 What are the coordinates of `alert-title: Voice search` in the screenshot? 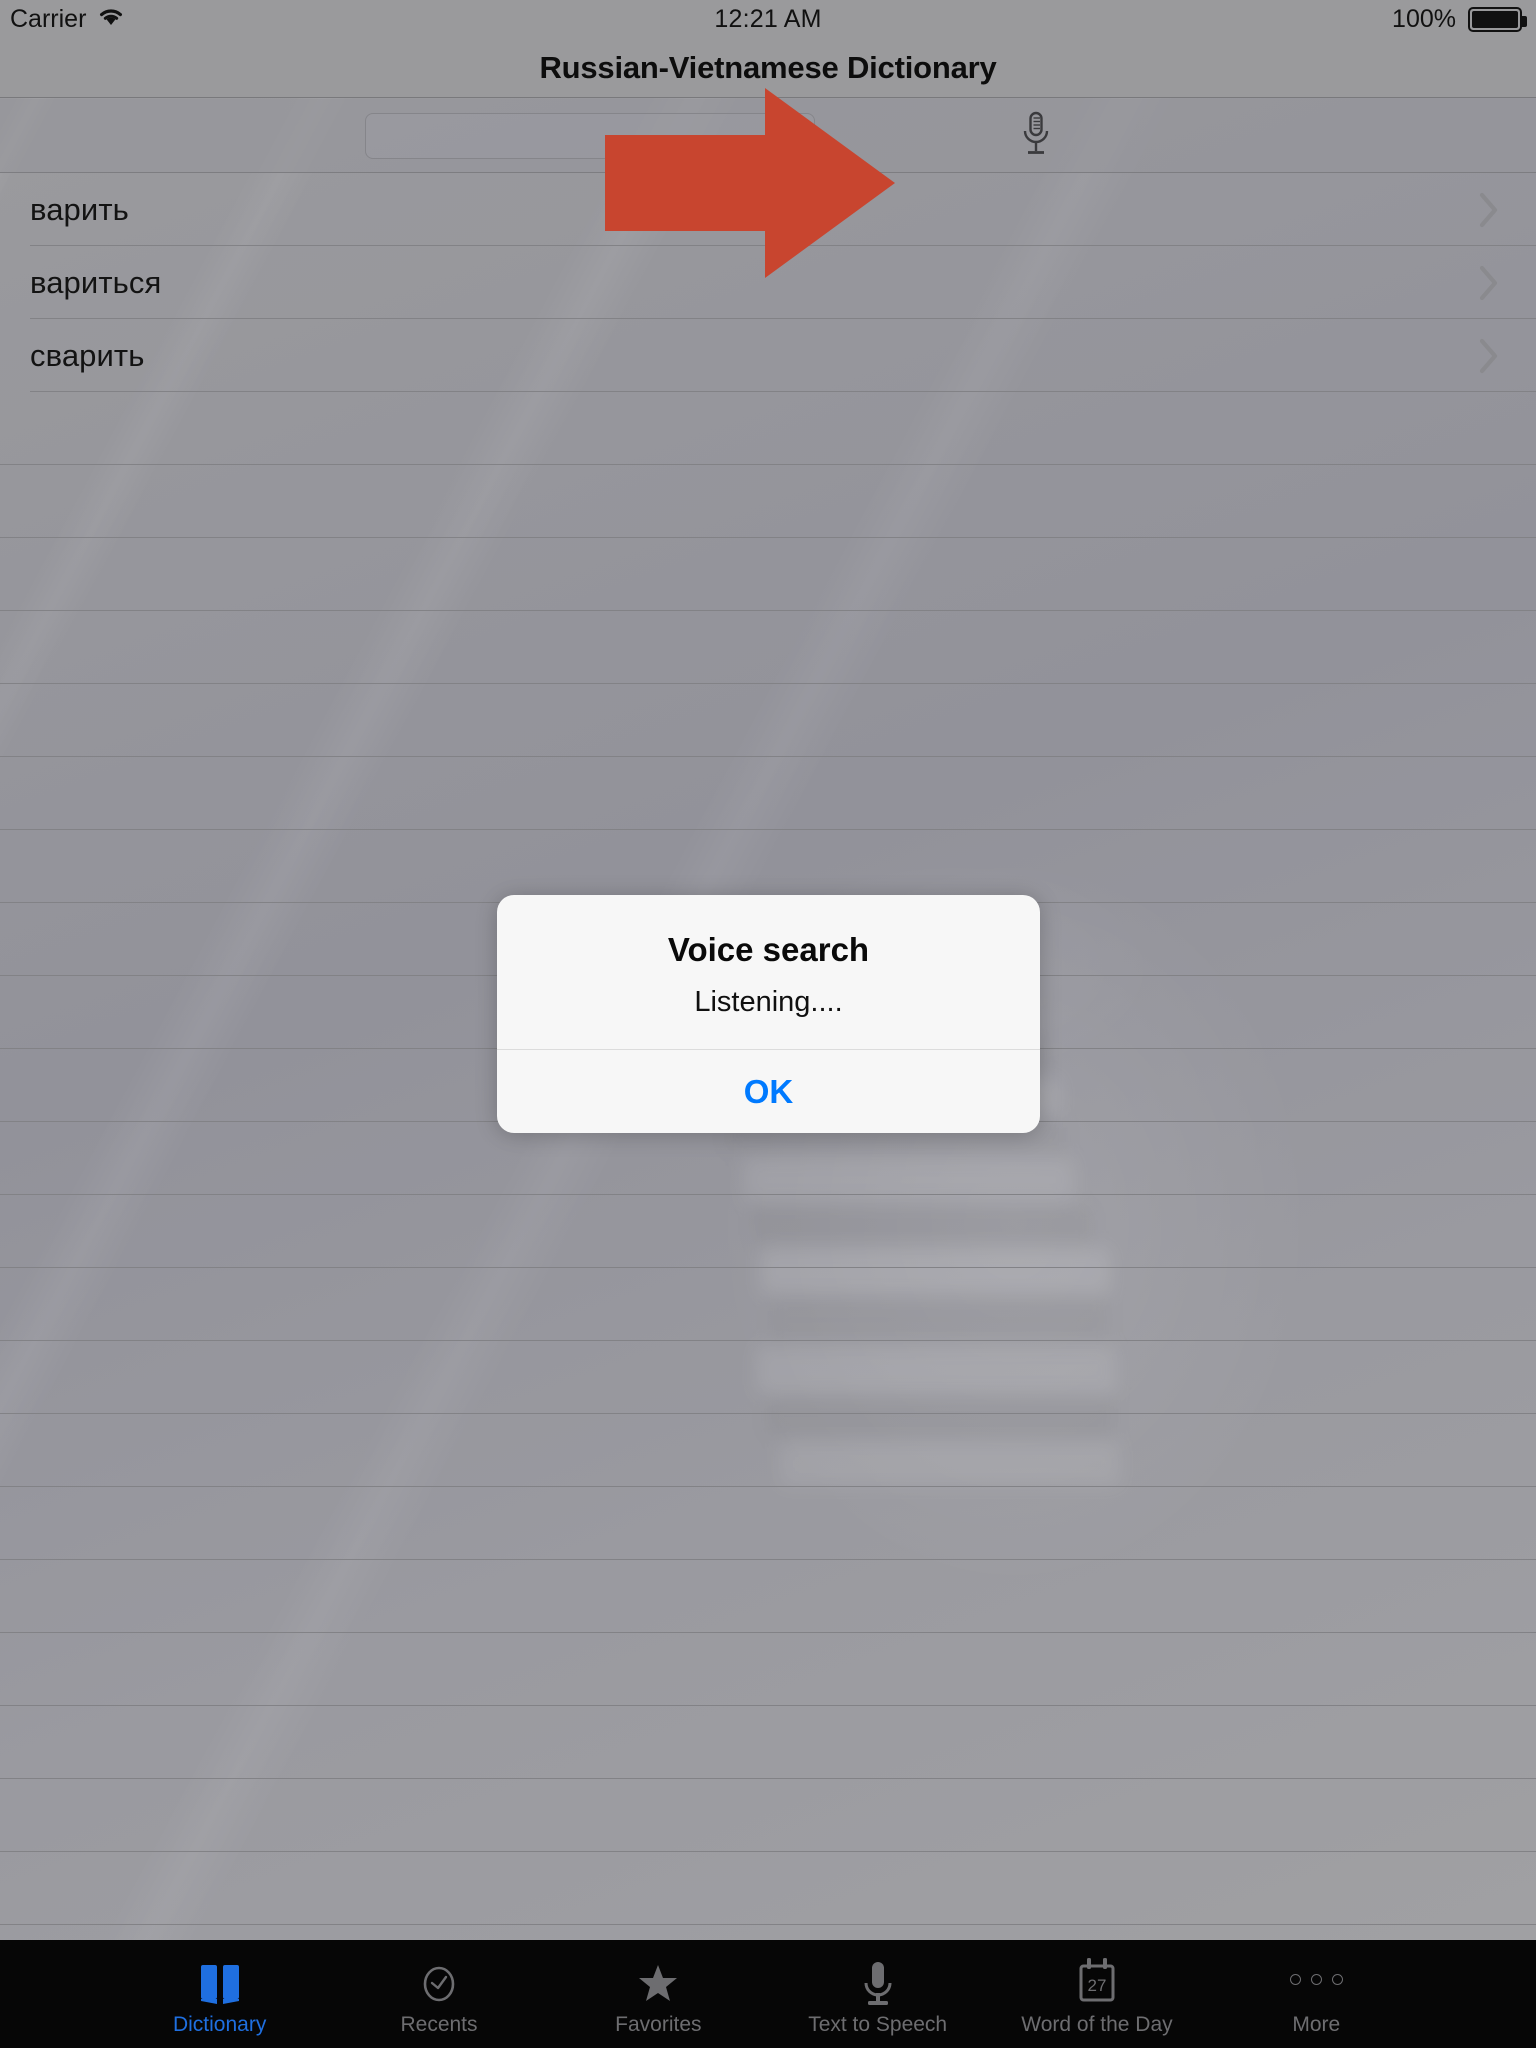 It's located at (768, 949).